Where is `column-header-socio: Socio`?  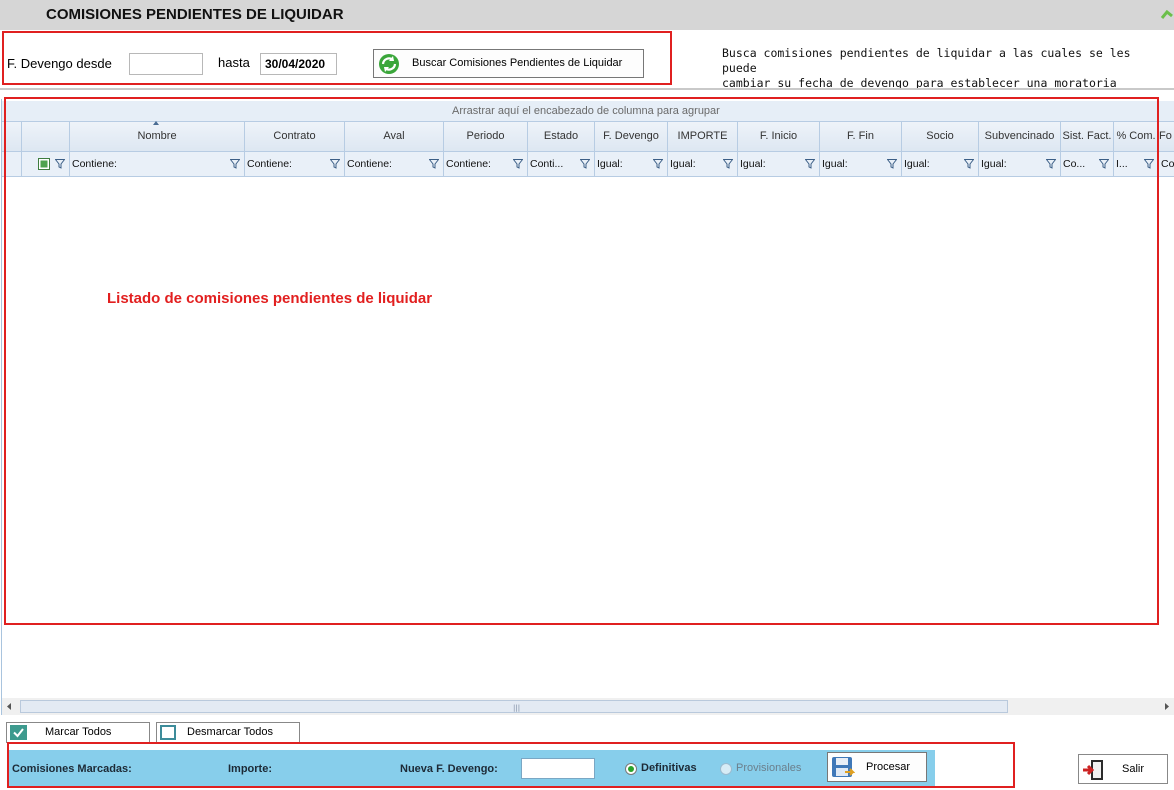 column-header-socio: Socio is located at coordinates (940, 136).